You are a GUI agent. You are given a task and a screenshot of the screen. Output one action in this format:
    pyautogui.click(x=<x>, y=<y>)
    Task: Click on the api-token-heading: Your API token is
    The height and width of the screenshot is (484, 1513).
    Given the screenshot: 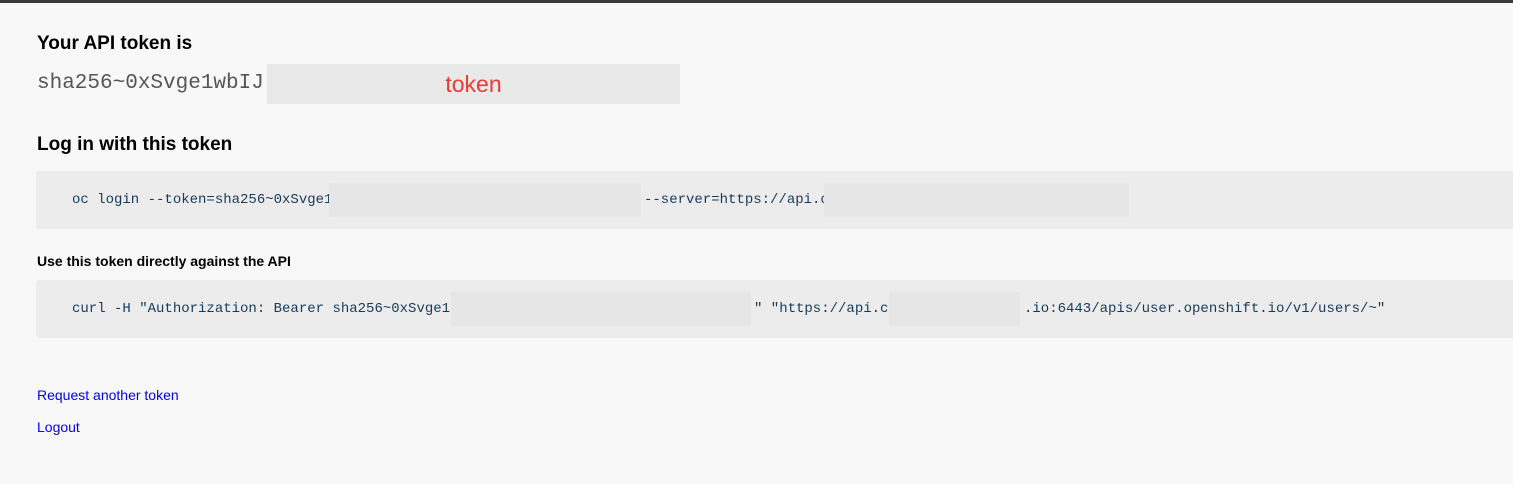 What is the action you would take?
    pyautogui.click(x=115, y=43)
    